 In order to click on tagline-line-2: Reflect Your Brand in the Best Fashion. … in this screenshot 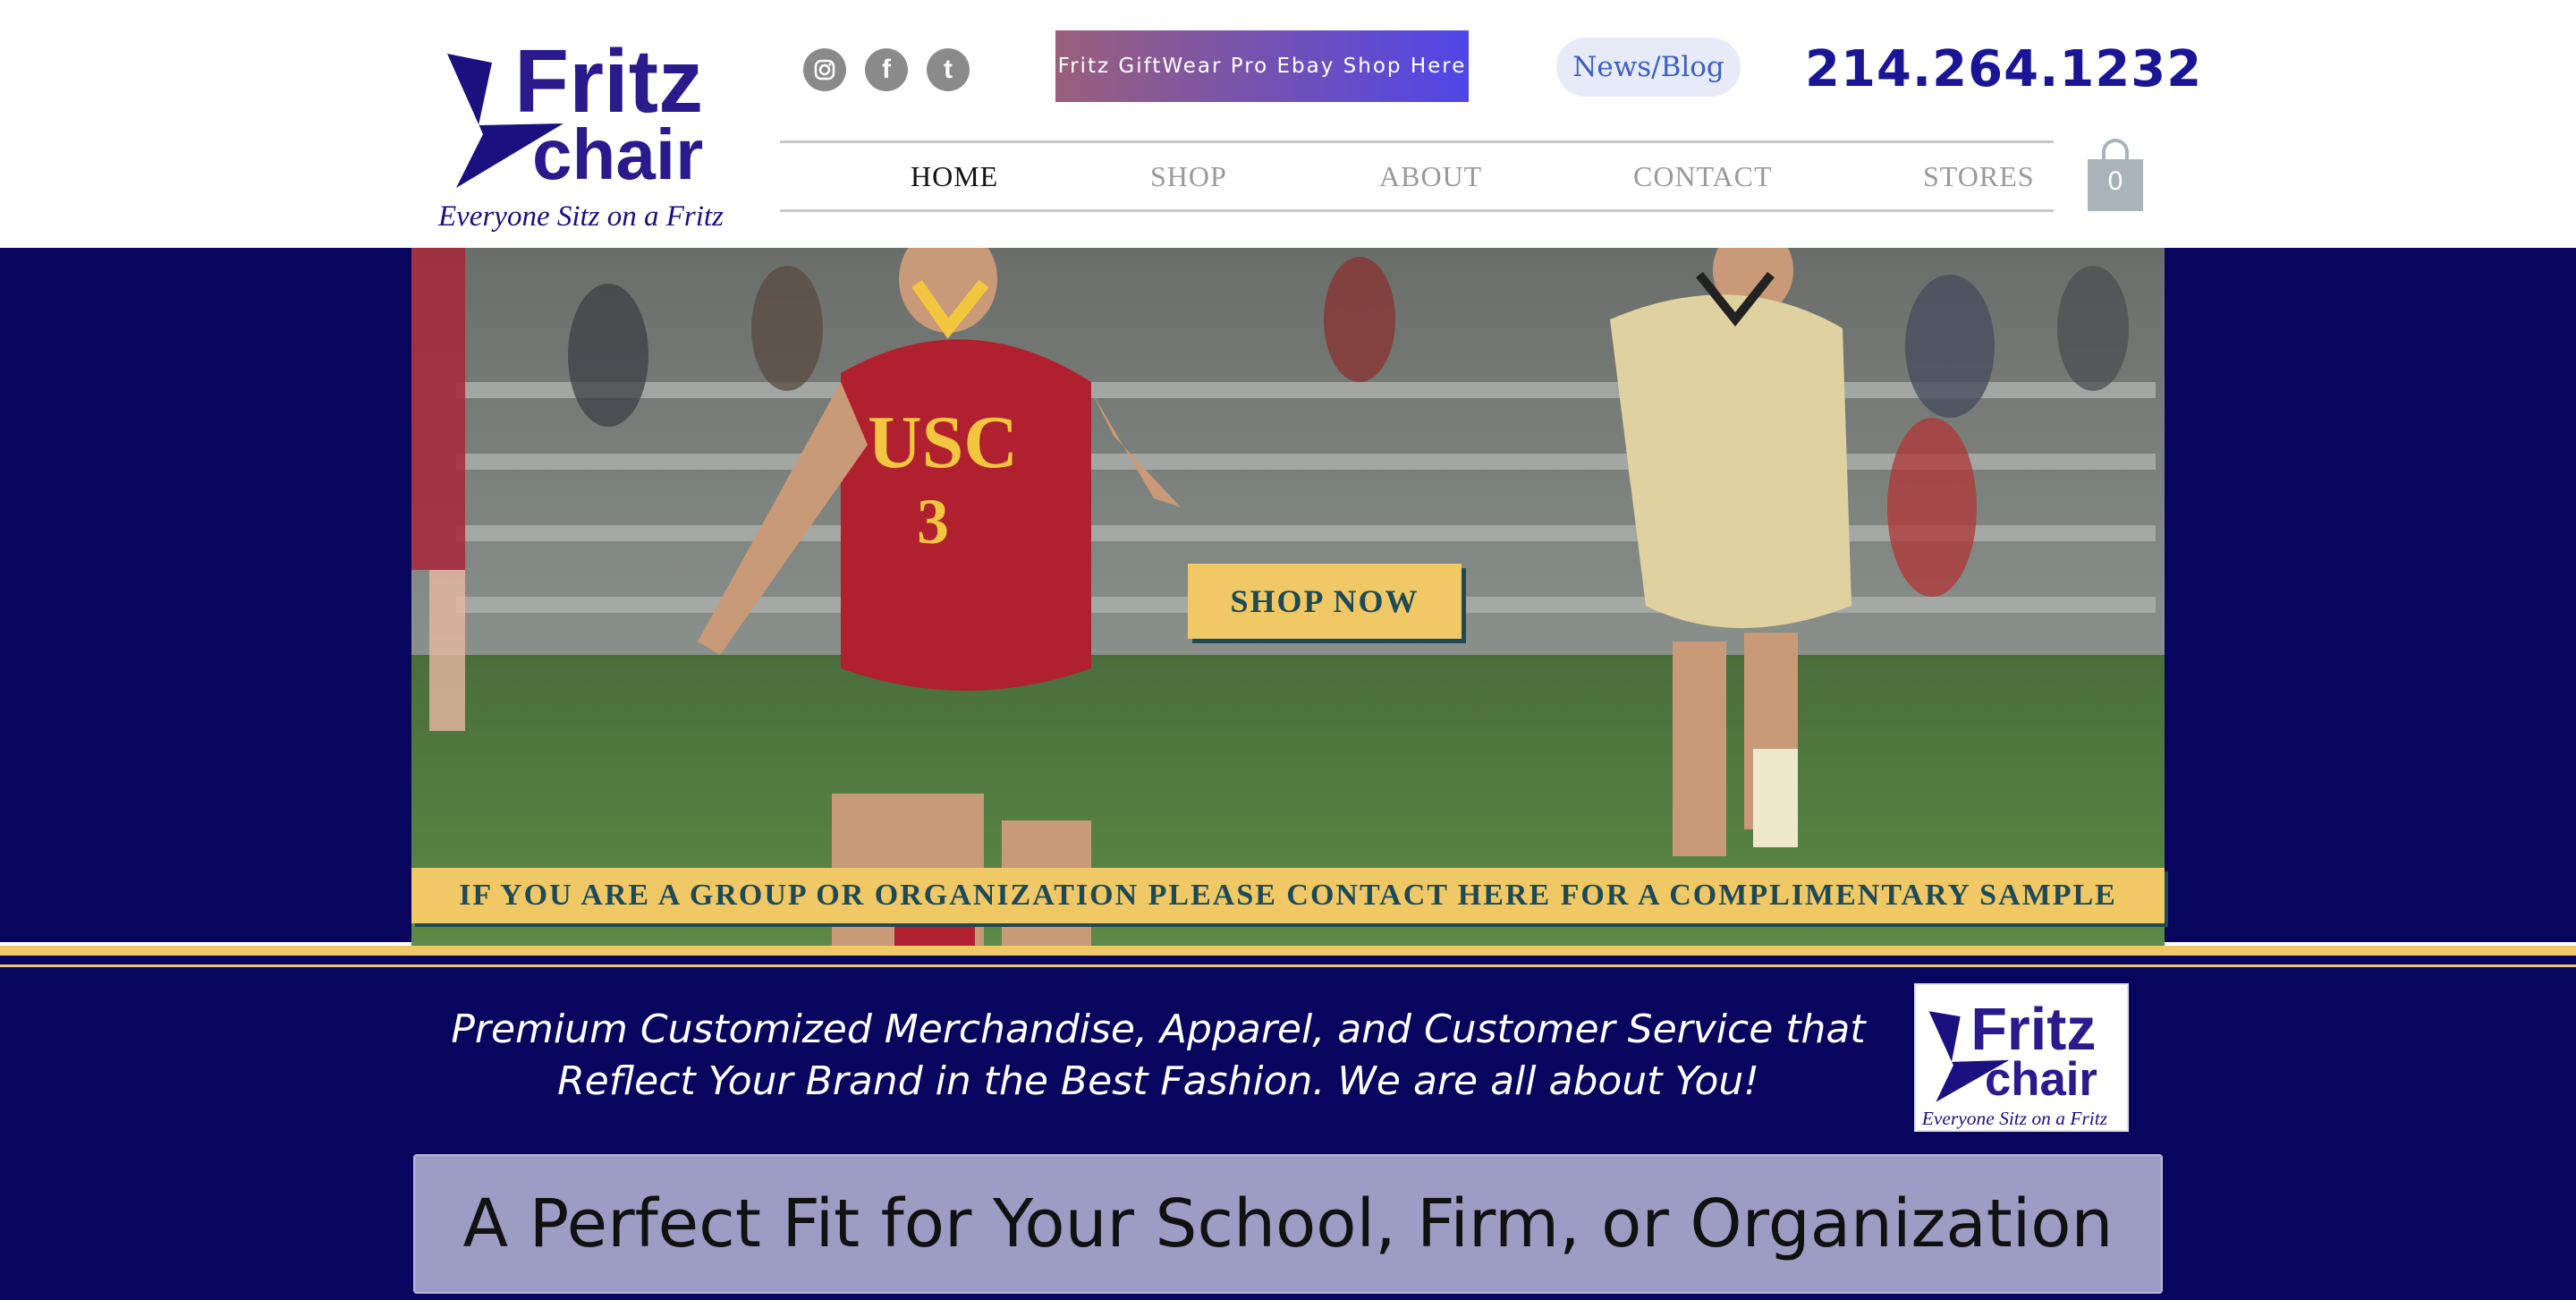, I will do `click(1158, 1081)`.